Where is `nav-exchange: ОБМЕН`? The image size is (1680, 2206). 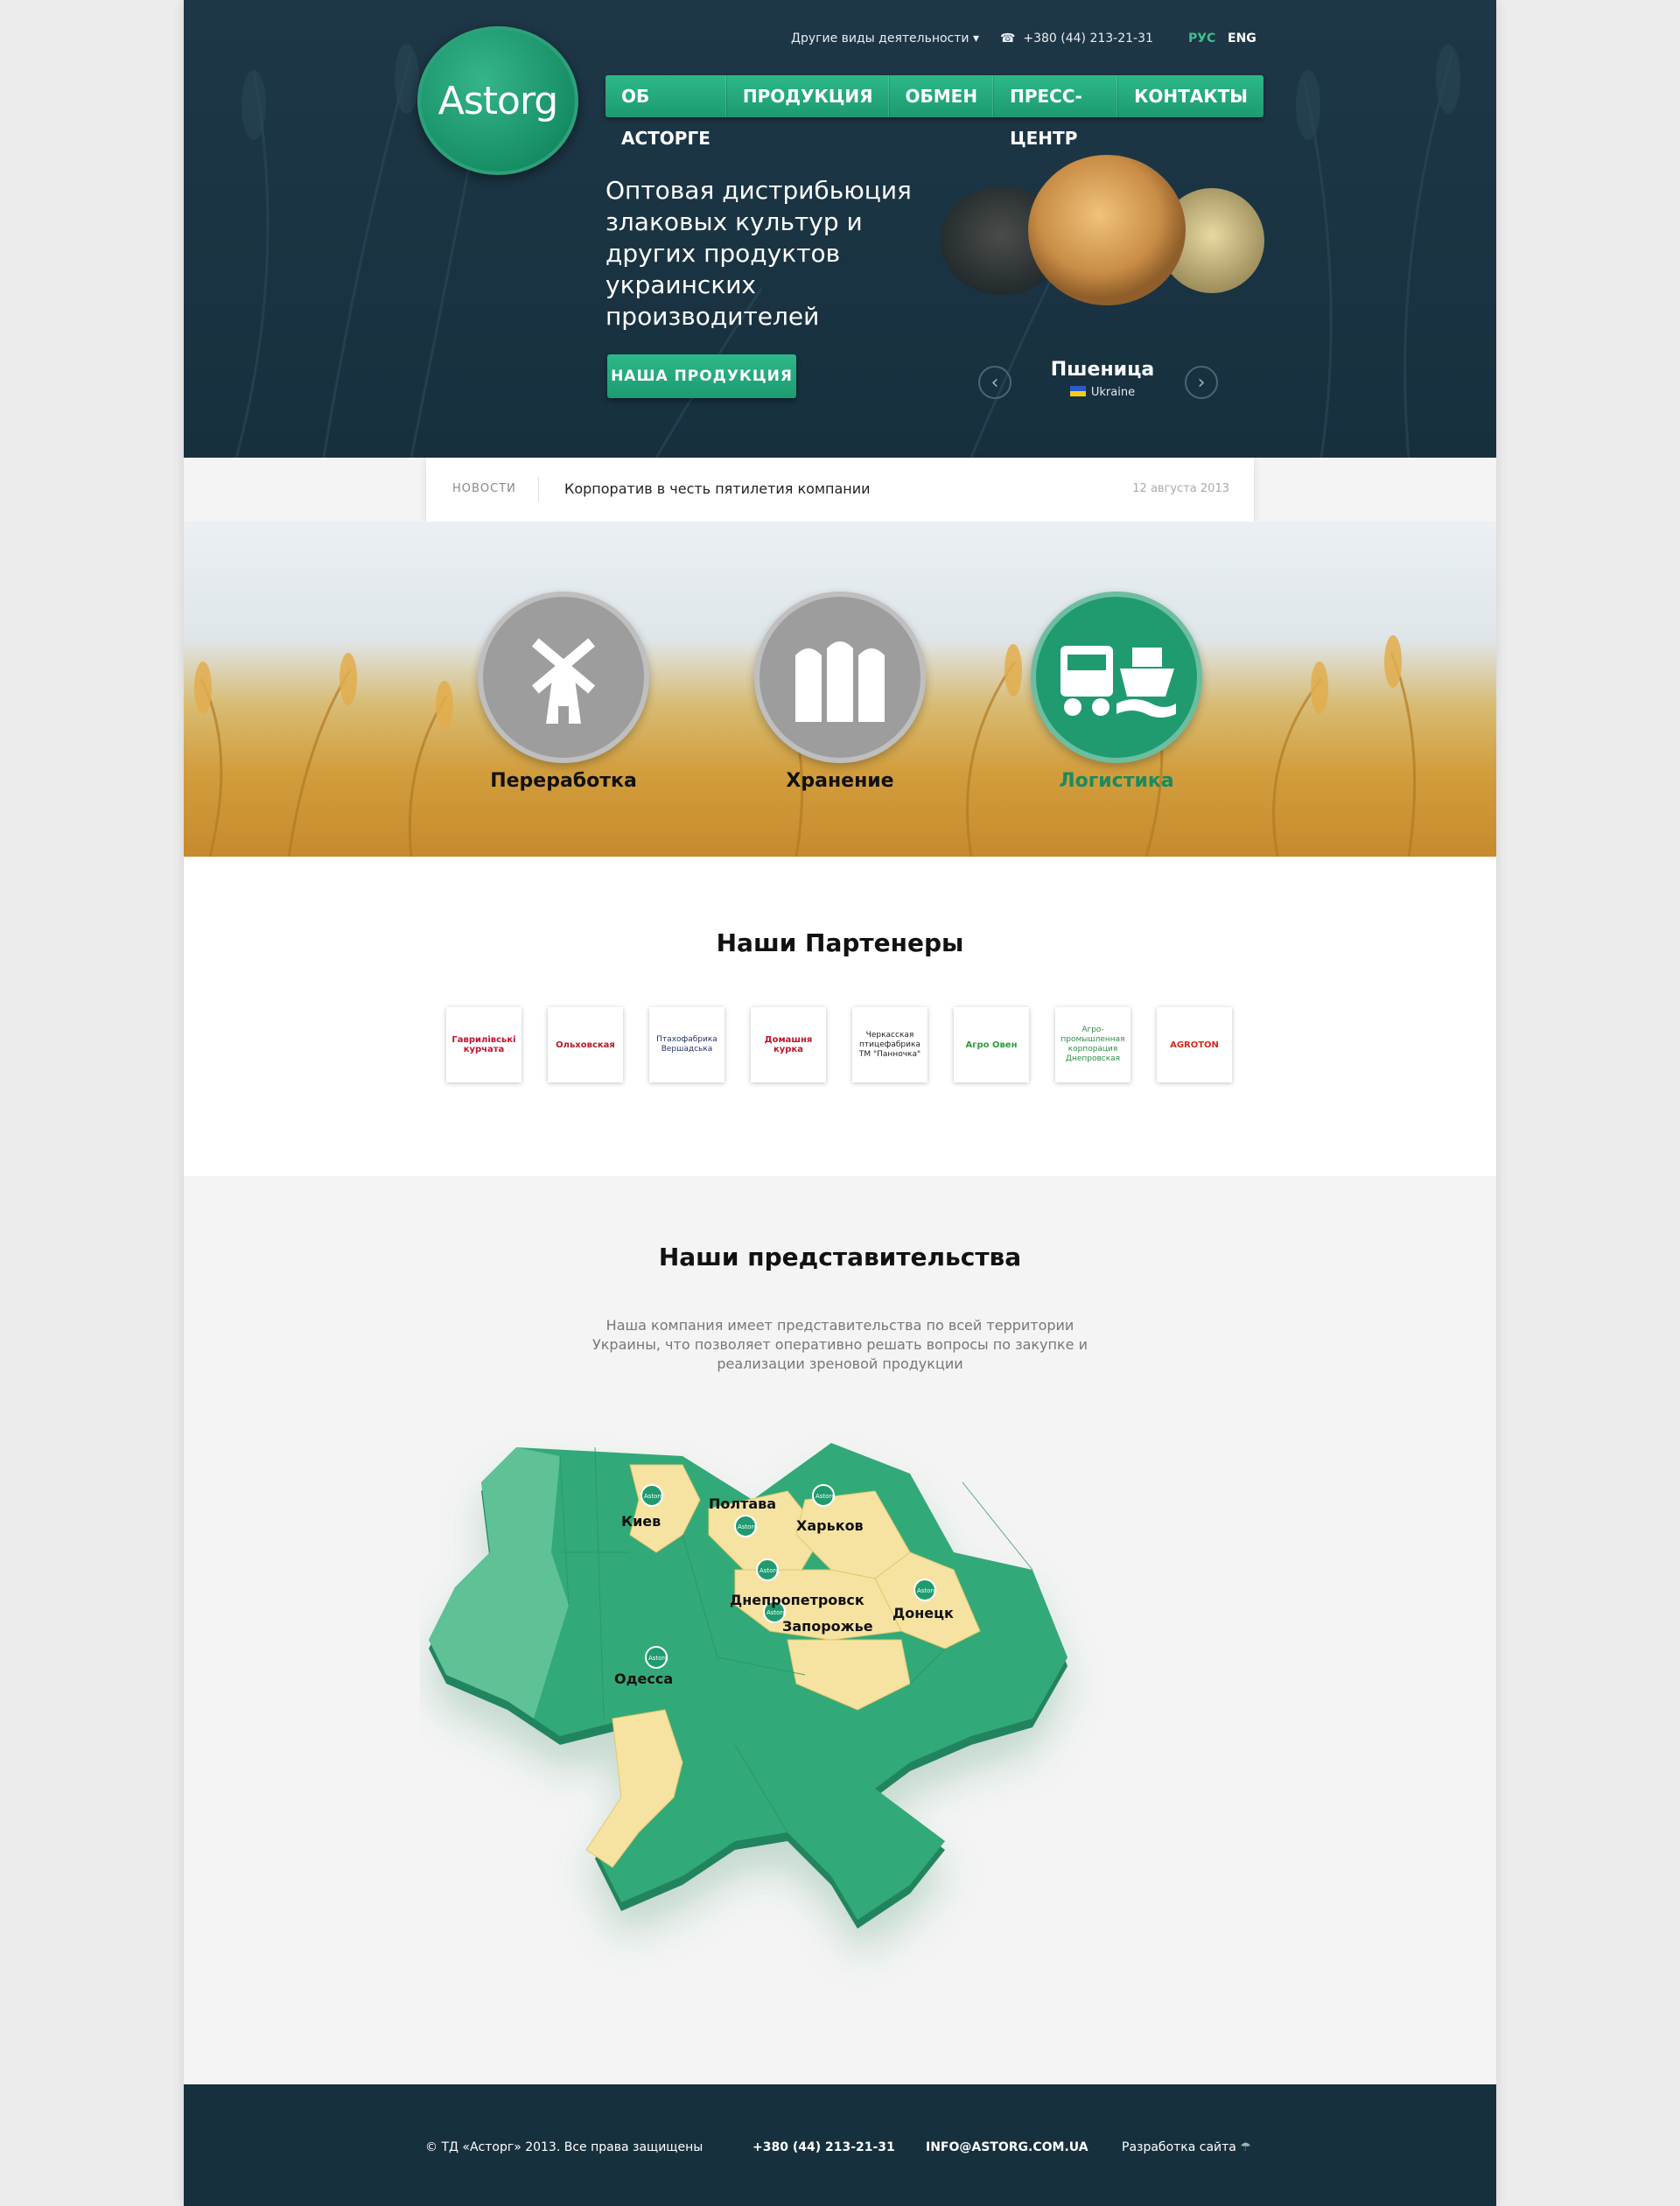 nav-exchange: ОБМЕН is located at coordinates (942, 96).